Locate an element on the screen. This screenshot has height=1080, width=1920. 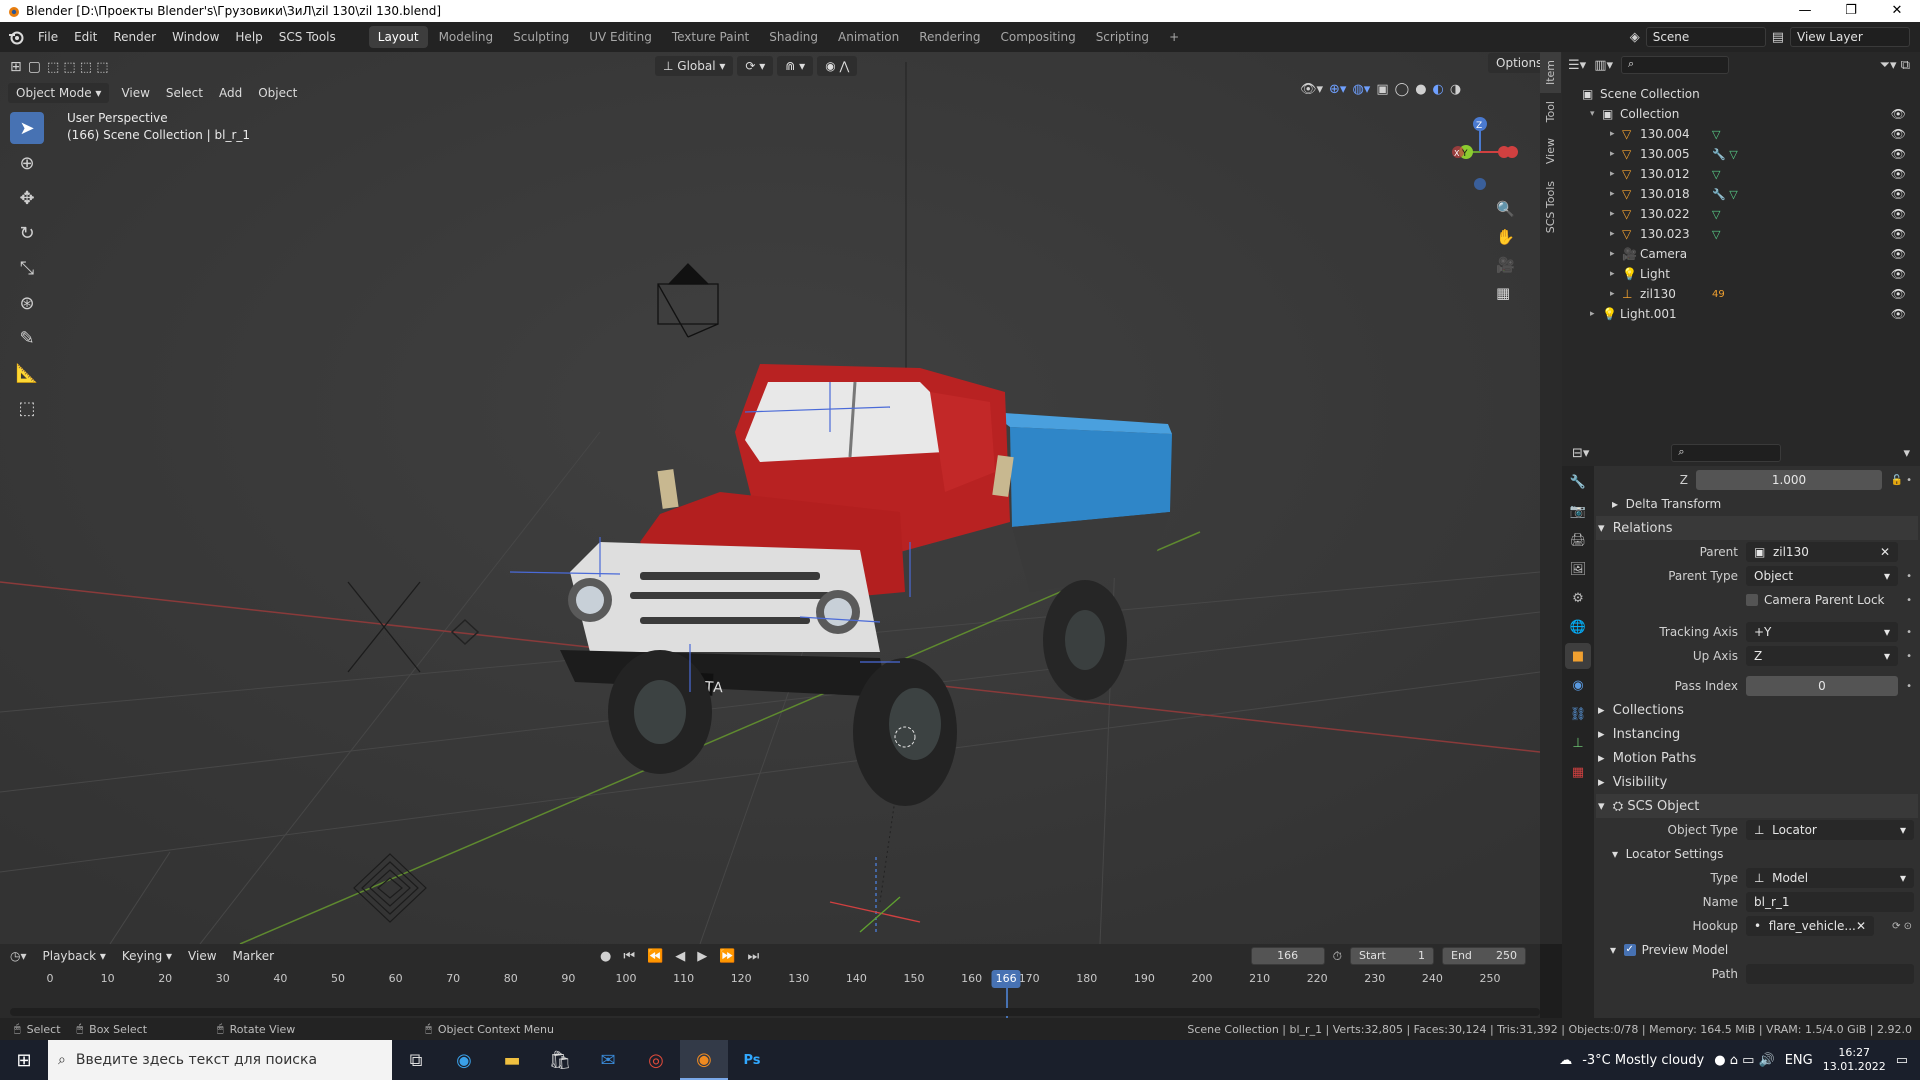
physics-properties-icon: ◉ is located at coordinates (1578, 685).